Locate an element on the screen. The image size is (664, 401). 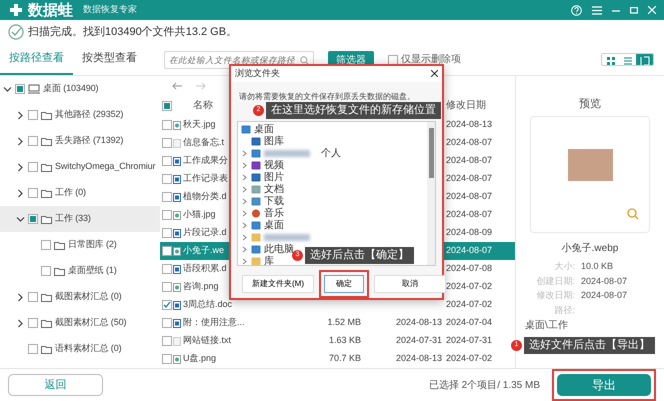
folder-label: 图库 is located at coordinates (274, 141).